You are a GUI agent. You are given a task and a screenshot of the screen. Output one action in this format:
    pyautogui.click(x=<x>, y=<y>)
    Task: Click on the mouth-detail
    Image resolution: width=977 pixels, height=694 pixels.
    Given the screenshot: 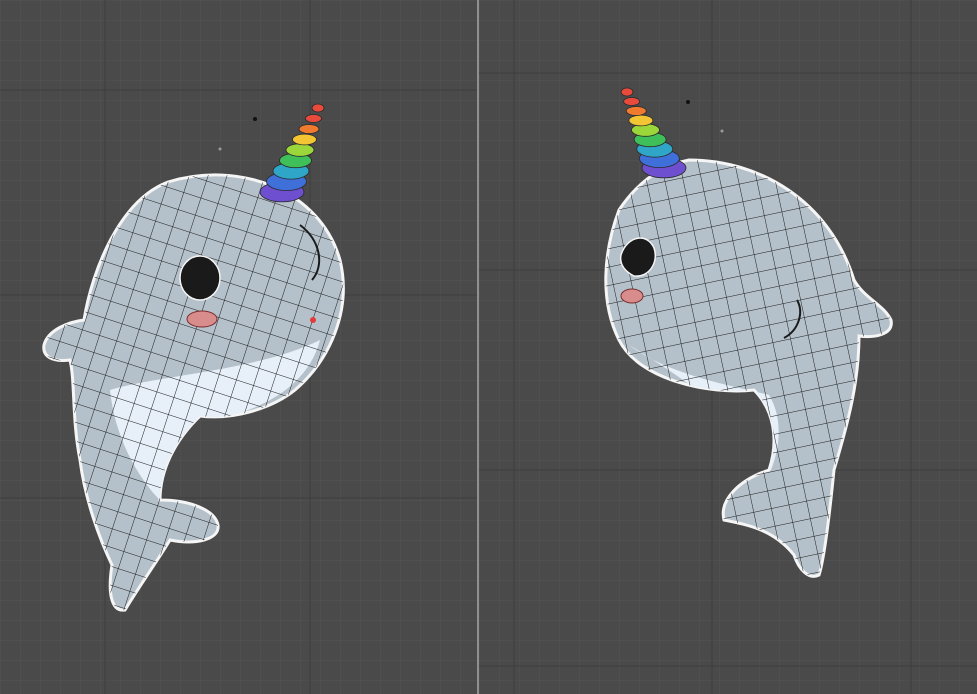 What is the action you would take?
    pyautogui.click(x=313, y=320)
    